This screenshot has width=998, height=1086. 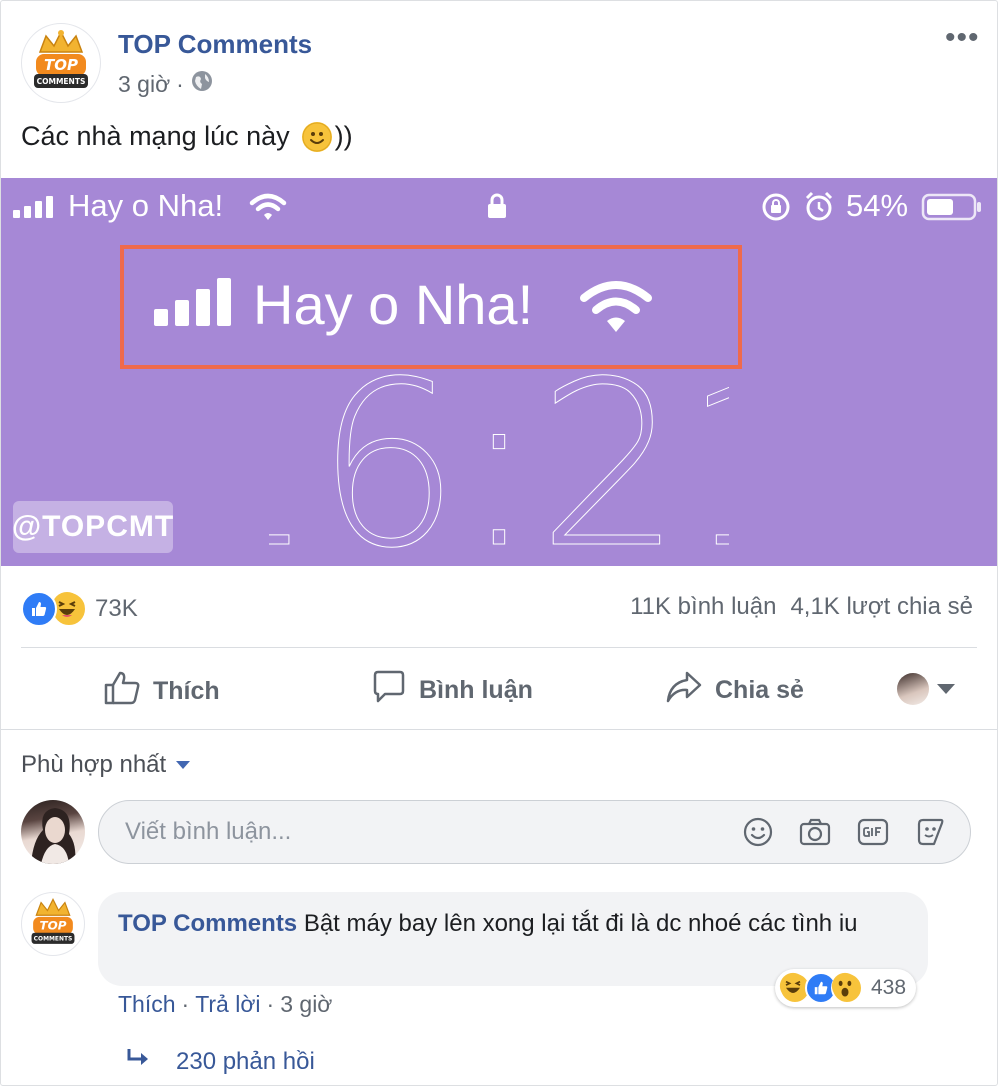 I want to click on comment-actions: Thích · Trả lời · 3 giờ, so click(x=225, y=1004).